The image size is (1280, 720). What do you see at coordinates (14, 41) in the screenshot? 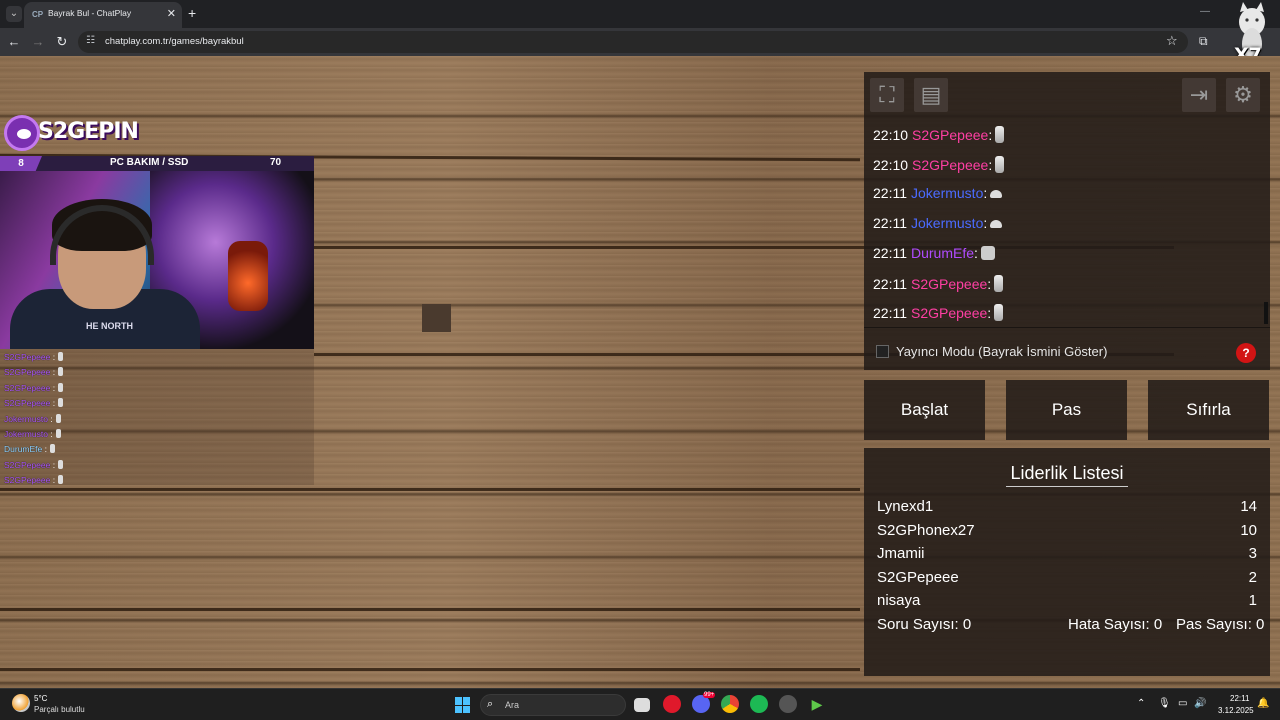
I see `back-icon: ←` at bounding box center [14, 41].